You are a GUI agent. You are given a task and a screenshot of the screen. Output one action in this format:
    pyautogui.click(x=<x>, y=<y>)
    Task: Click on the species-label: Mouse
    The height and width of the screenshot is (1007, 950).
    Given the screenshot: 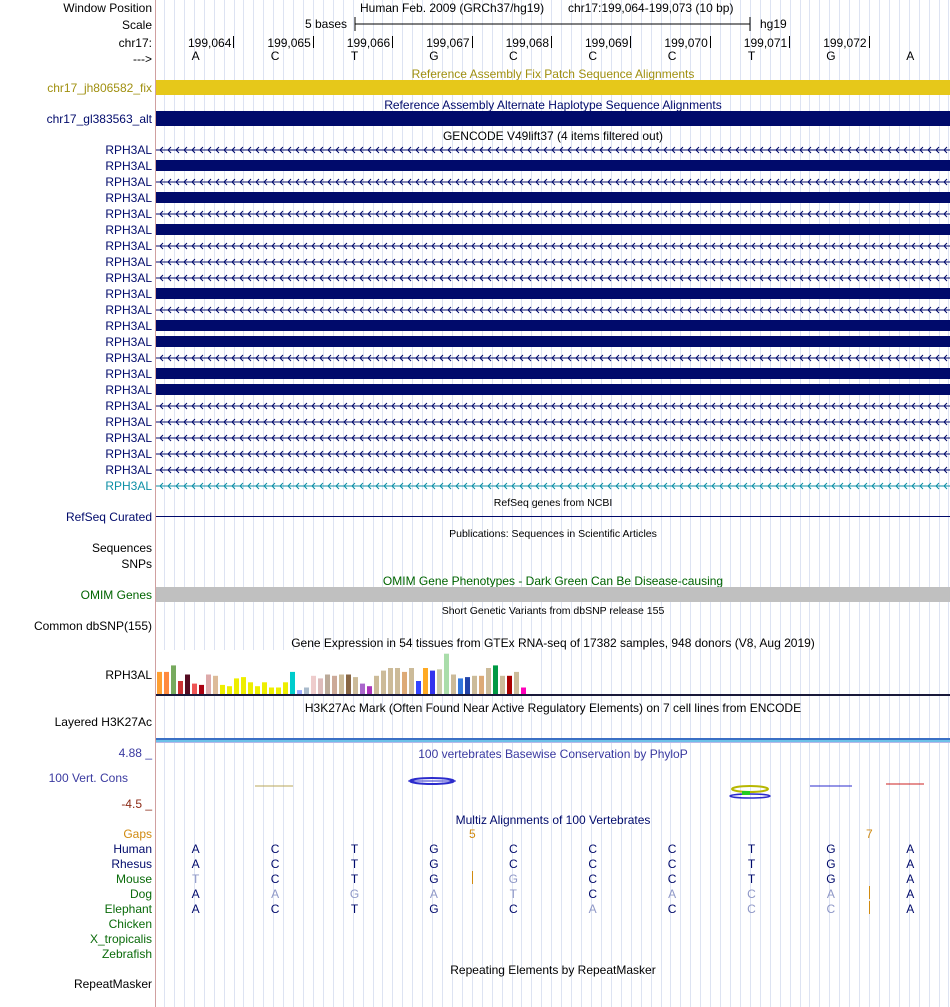 What is the action you would take?
    pyautogui.click(x=134, y=879)
    